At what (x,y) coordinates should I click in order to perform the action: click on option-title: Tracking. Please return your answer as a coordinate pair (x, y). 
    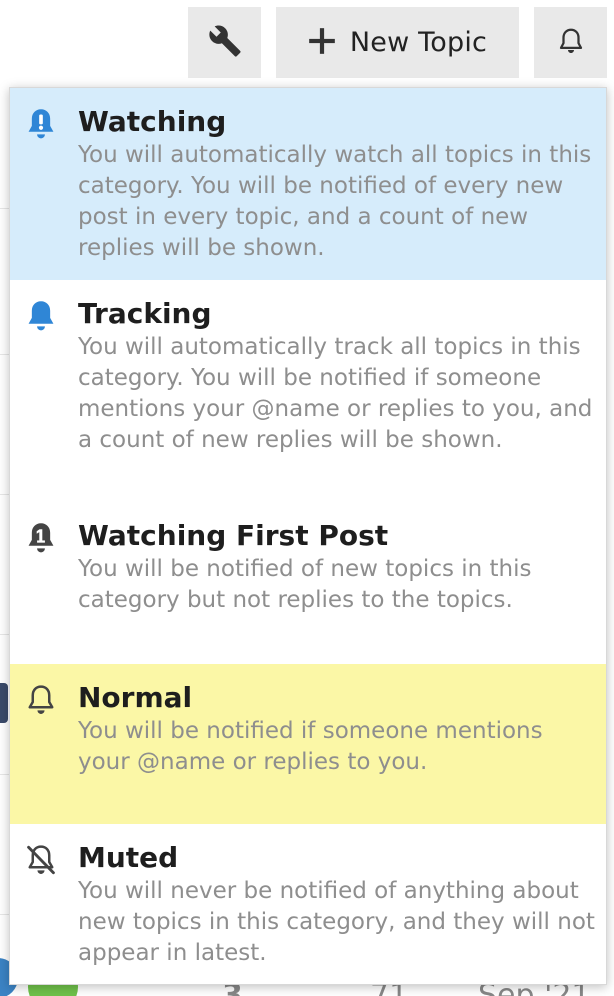
    Looking at the image, I should click on (145, 313).